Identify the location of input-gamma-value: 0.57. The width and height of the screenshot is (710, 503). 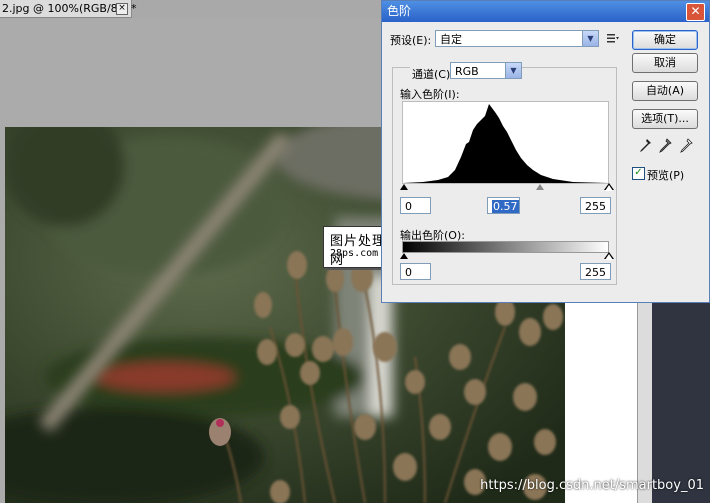
(505, 206).